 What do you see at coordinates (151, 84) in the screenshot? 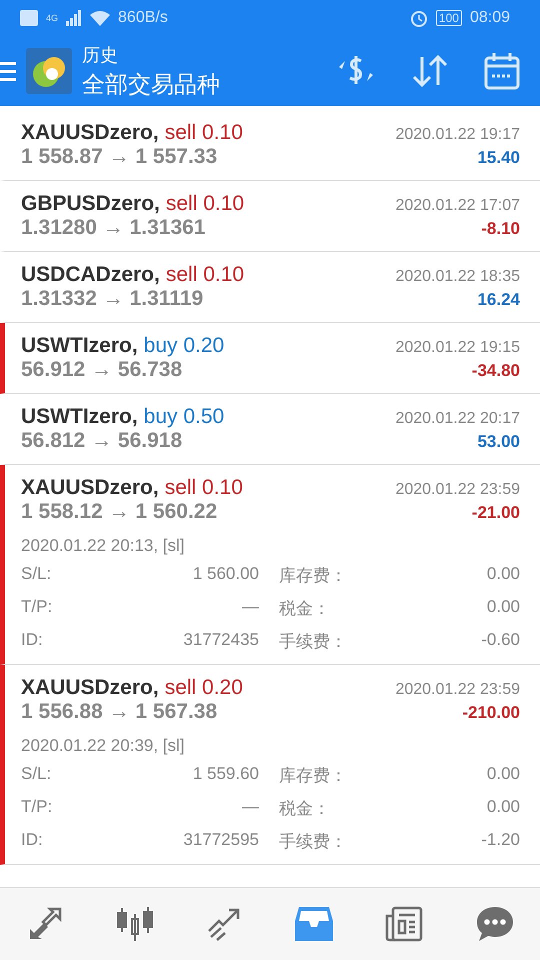
I see `symbol-filter: 全部交易品种` at bounding box center [151, 84].